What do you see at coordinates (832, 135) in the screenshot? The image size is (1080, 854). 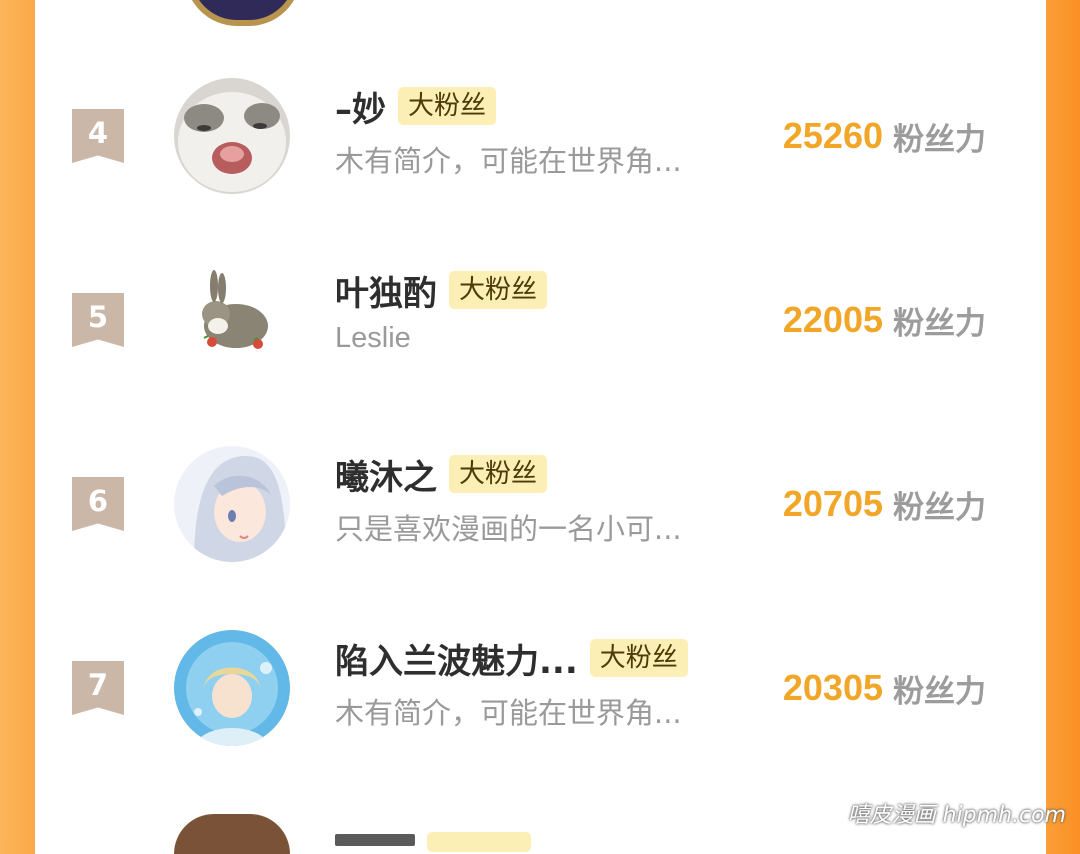 I see `fan-power-value: 25260` at bounding box center [832, 135].